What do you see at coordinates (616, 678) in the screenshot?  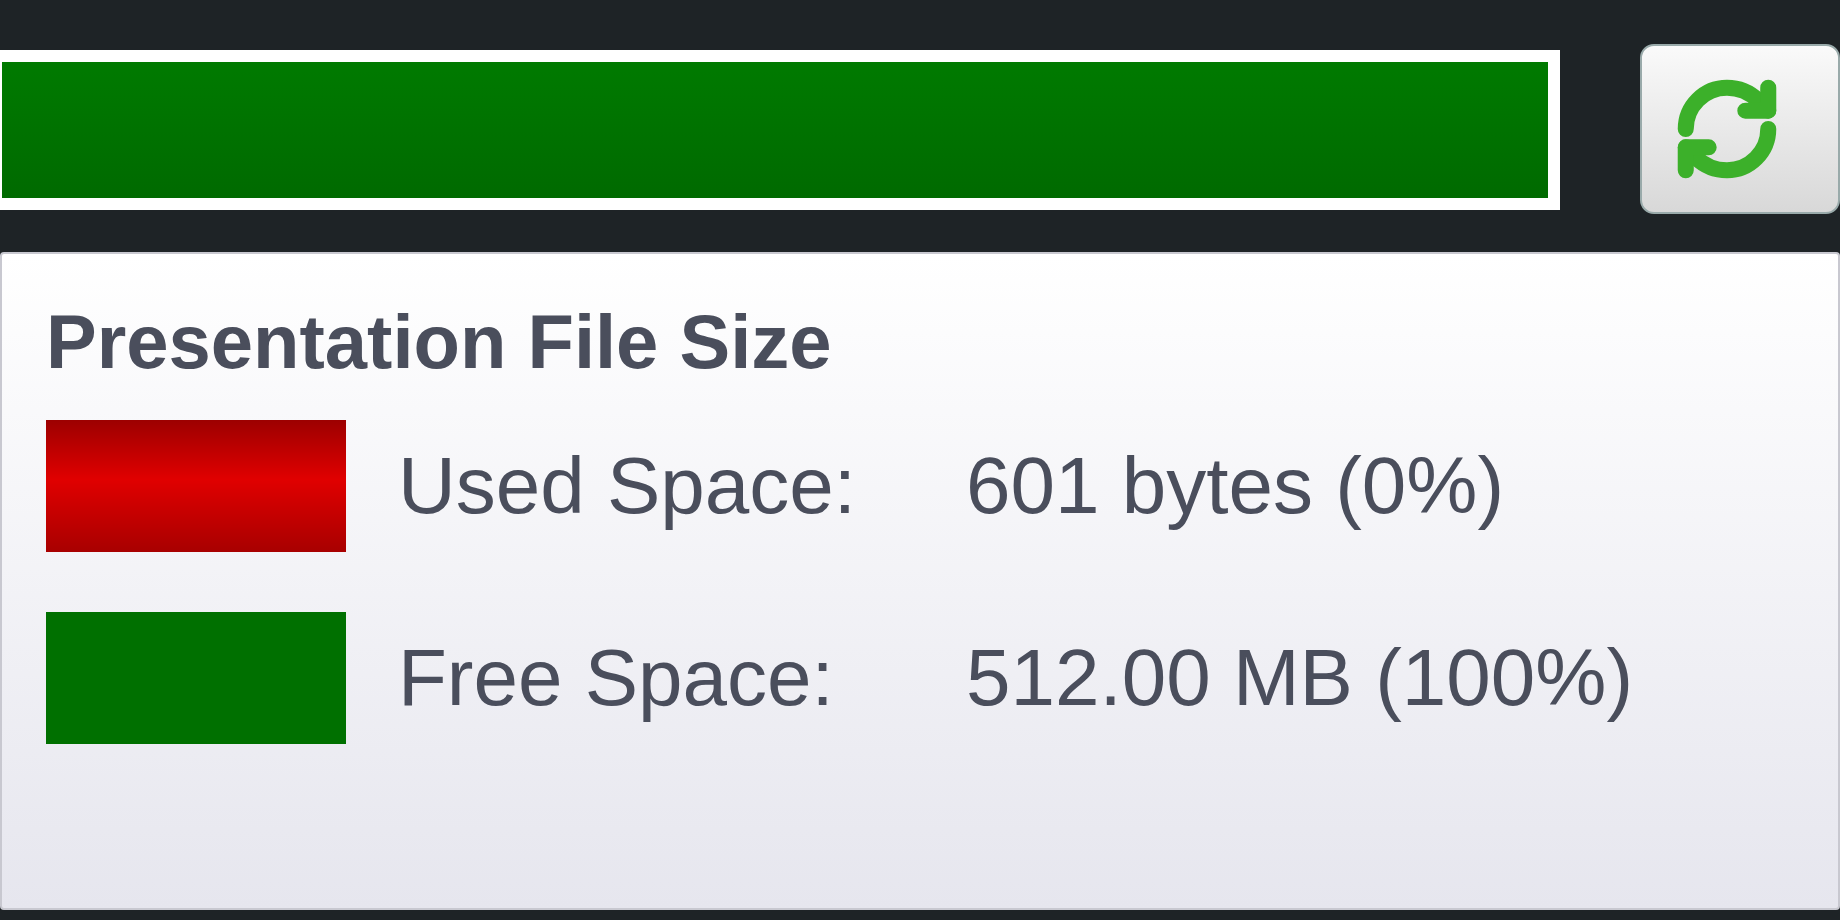 I see `legend-label: Free Space:` at bounding box center [616, 678].